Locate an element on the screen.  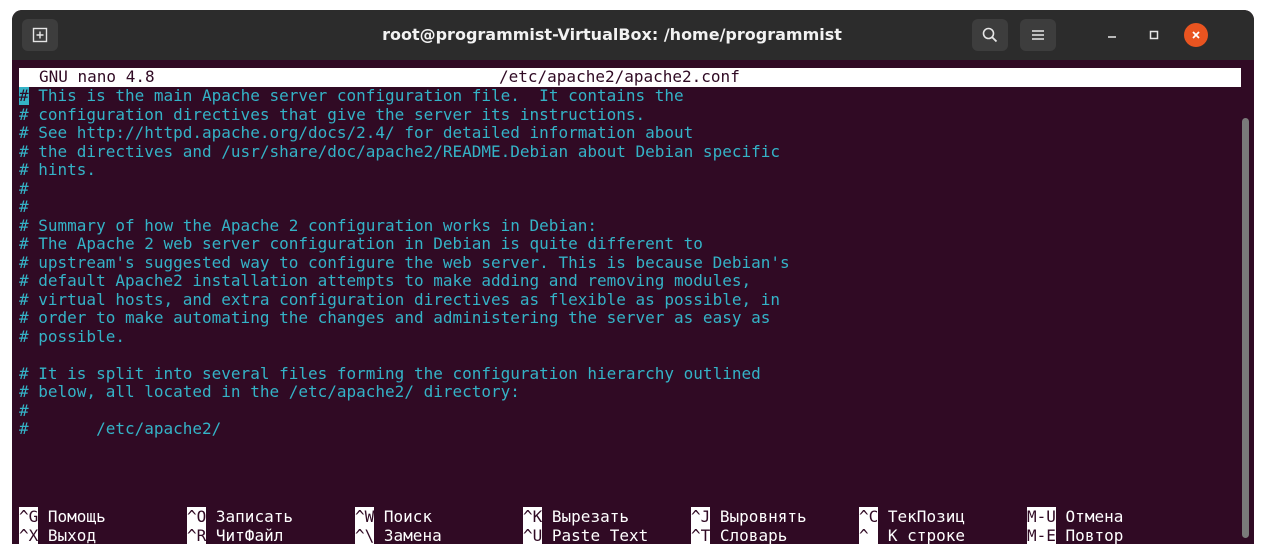
nano-header-bar: GNU nano 4.8 /etc/apache2/apache2.conf is located at coordinates (630, 77).